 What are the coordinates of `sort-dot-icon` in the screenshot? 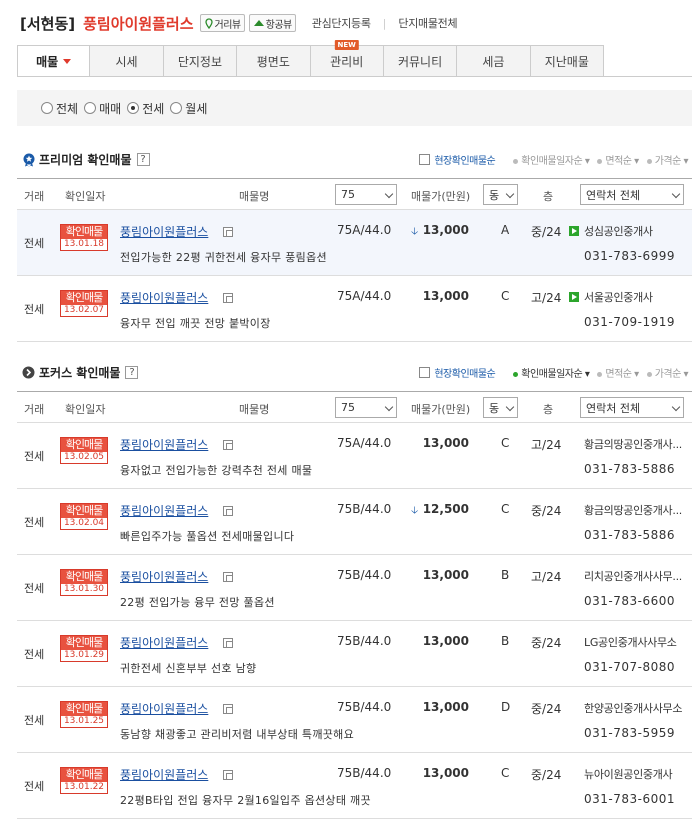 It's located at (516, 161).